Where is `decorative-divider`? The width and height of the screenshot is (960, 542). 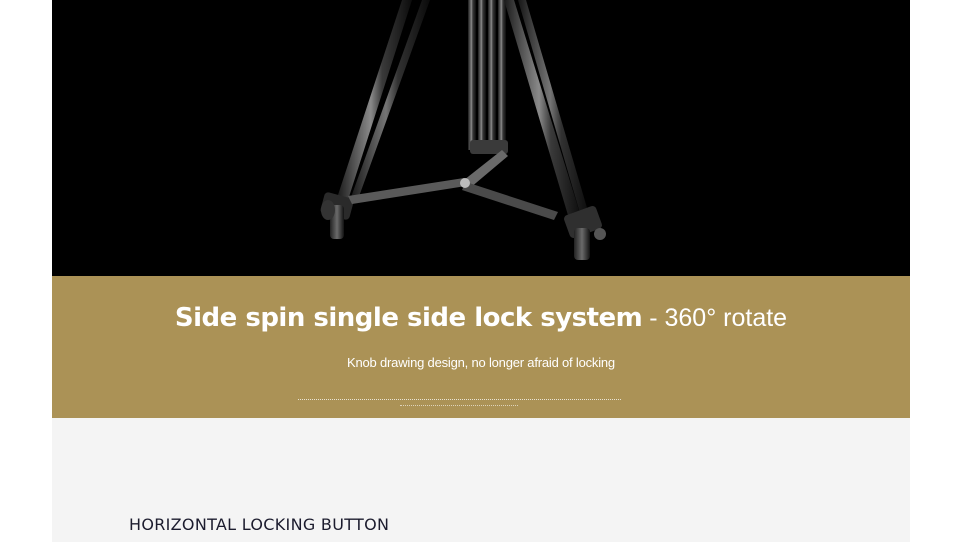 decorative-divider is located at coordinates (459, 399).